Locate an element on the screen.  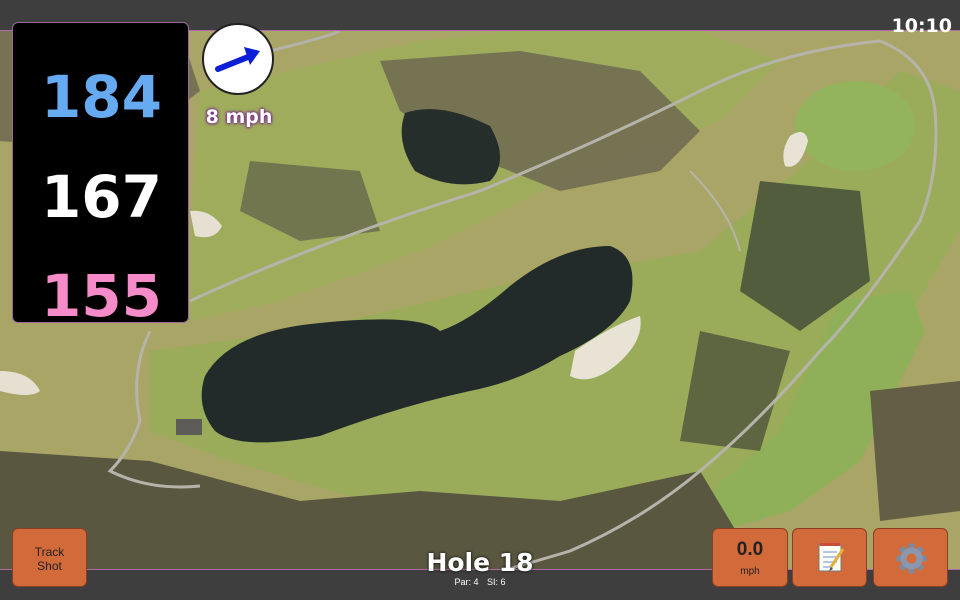
distance-front: 155 is located at coordinates (101, 296).